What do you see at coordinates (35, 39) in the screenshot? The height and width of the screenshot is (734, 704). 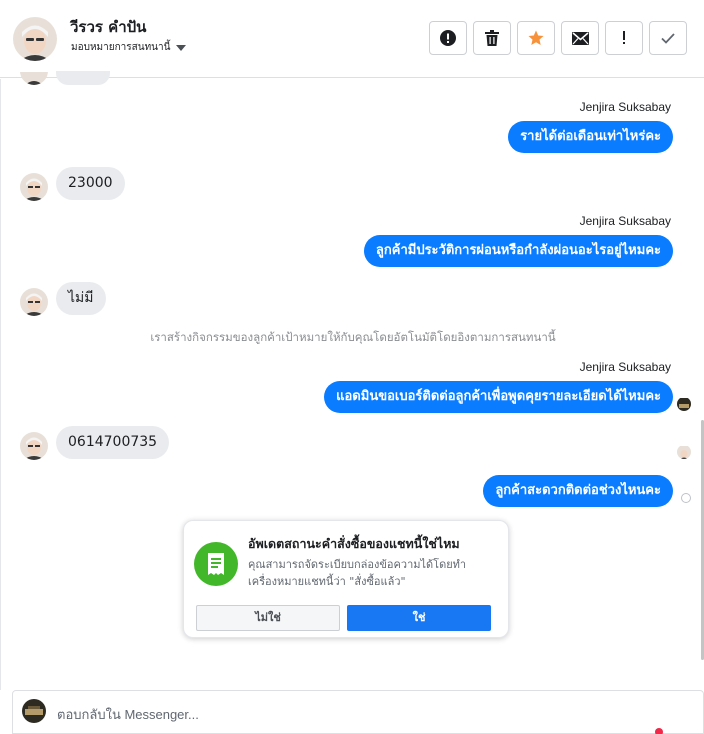 I see `customer-avatar` at bounding box center [35, 39].